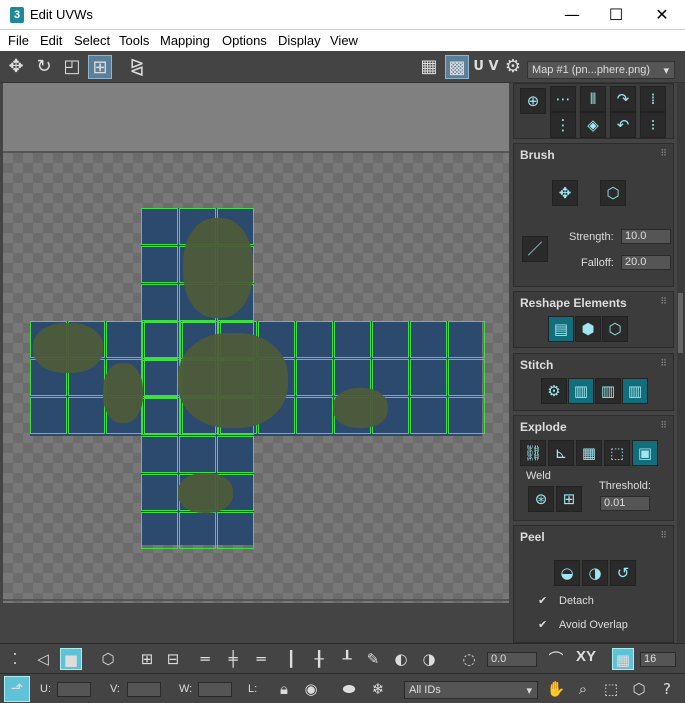 This screenshot has width=685, height=703. What do you see at coordinates (589, 453) in the screenshot?
I see `break-by-material-icon: ▦` at bounding box center [589, 453].